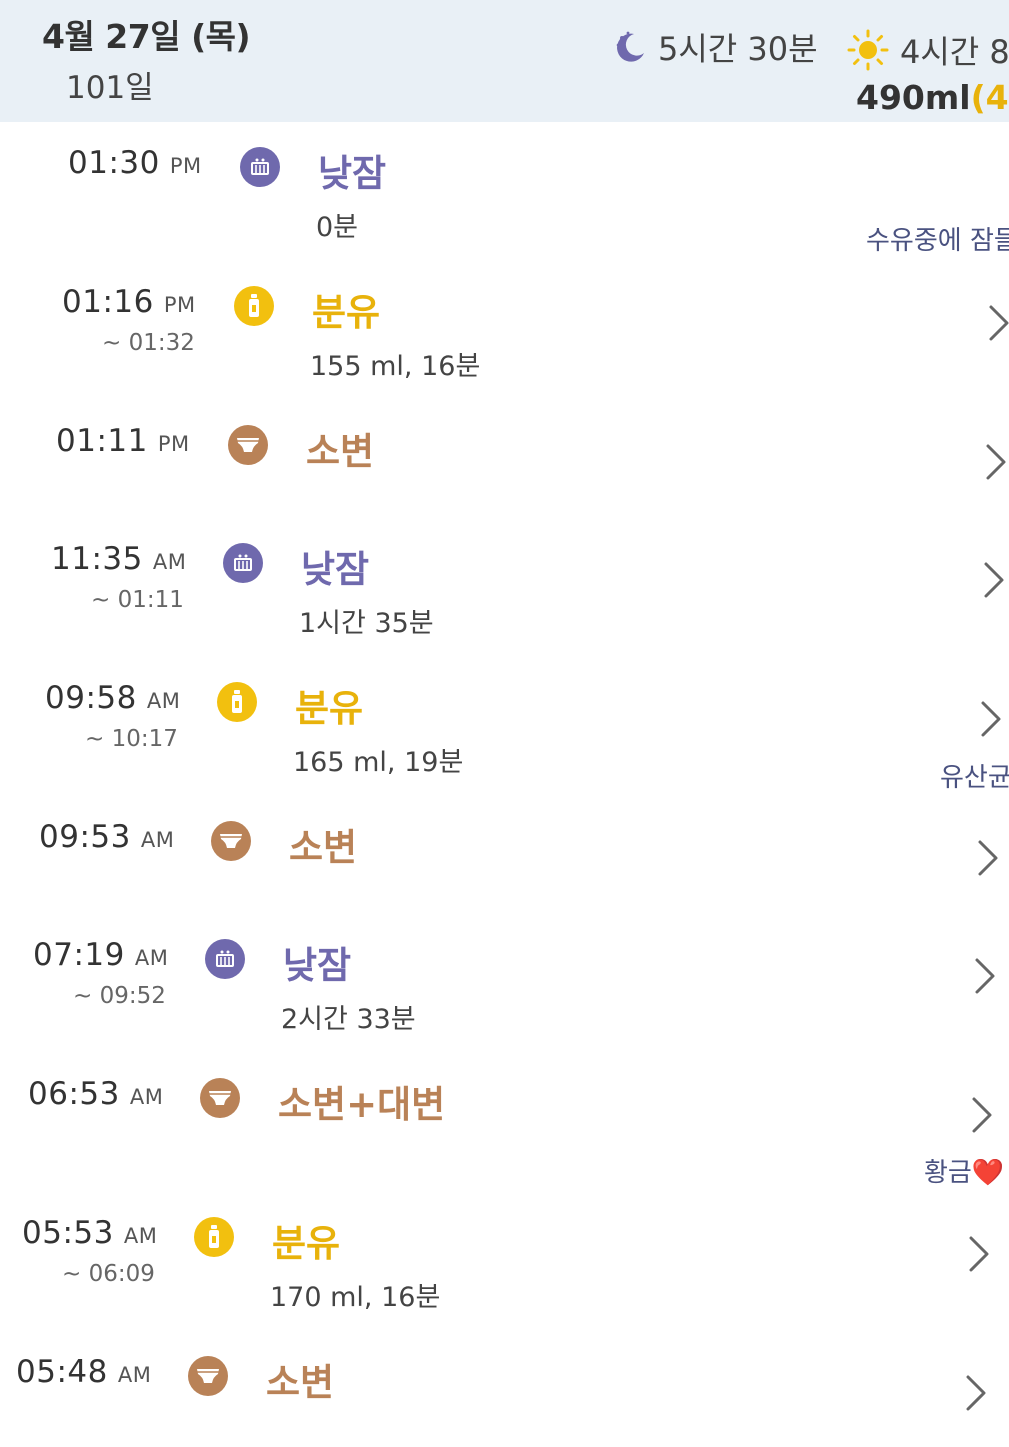 The width and height of the screenshot is (1009, 1447). What do you see at coordinates (937, 241) in the screenshot?
I see `entry-memo: 수유중에 잠들` at bounding box center [937, 241].